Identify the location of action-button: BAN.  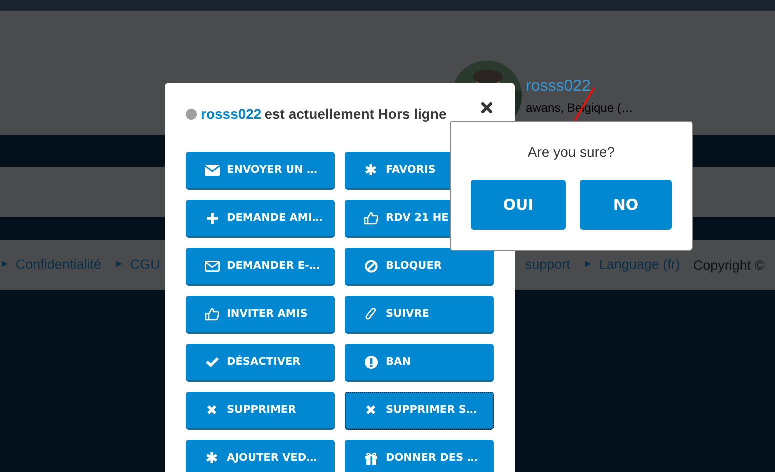
(419, 363).